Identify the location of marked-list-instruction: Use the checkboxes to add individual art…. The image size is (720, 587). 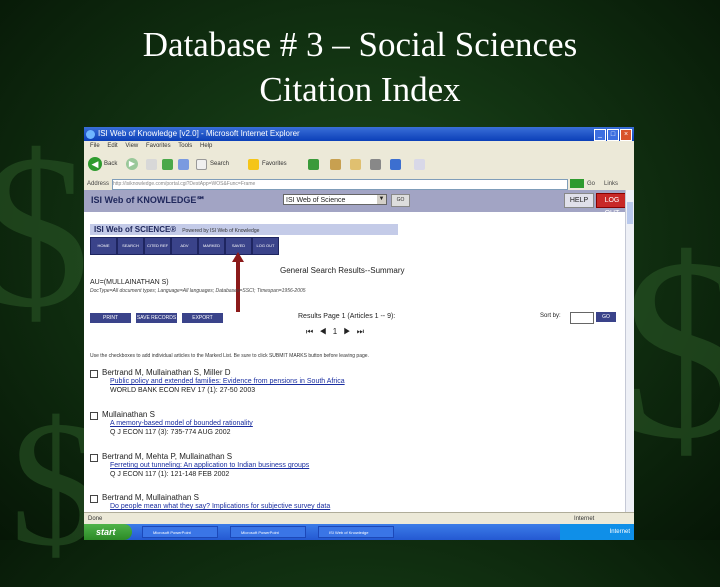
(229, 356).